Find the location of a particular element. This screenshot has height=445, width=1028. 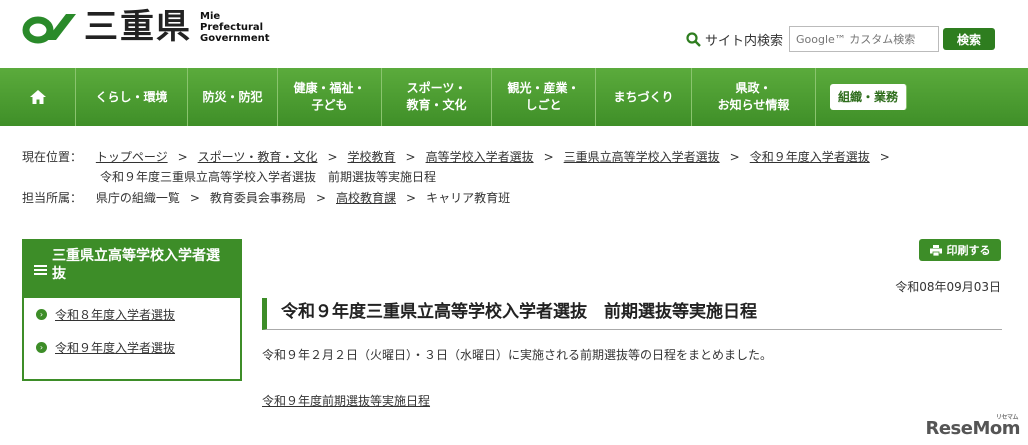

watermark-small: リセマム is located at coordinates (1007, 417).